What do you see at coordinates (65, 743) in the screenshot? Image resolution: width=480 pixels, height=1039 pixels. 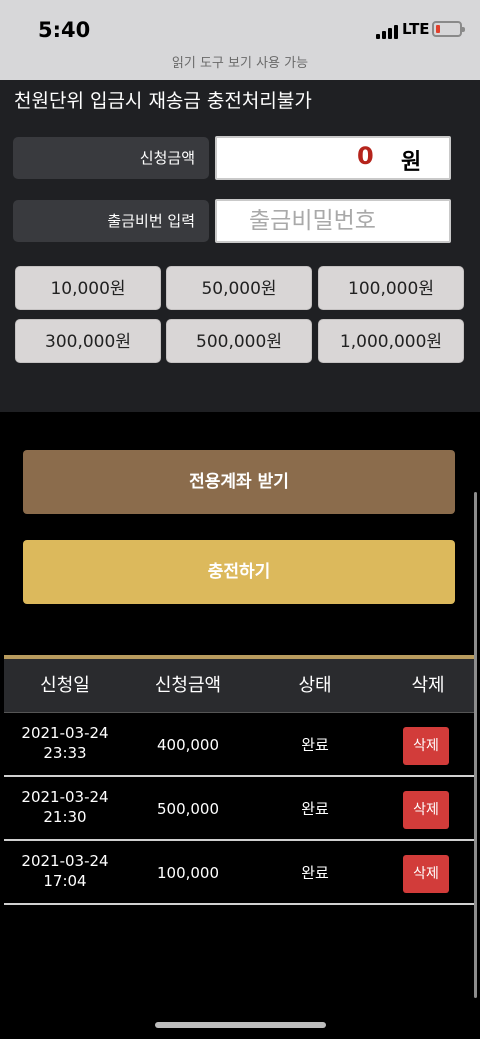 I see `row-date: 2021-03-24 23:33` at bounding box center [65, 743].